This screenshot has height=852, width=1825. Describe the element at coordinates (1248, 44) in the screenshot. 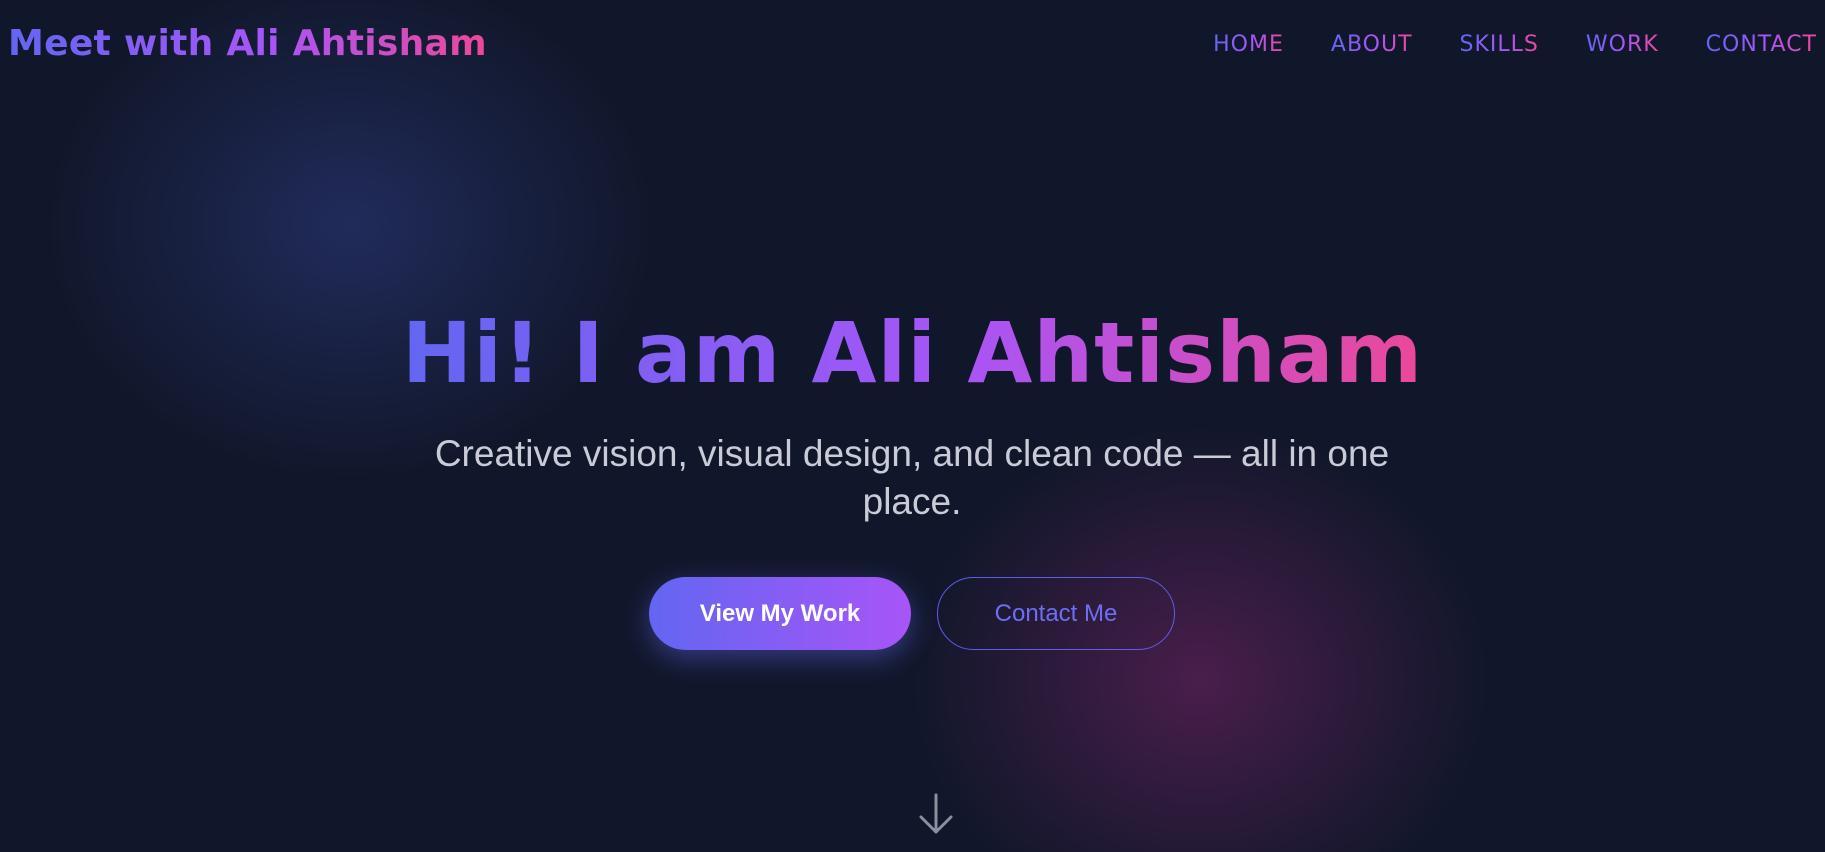

I see `nav-home: HOME` at that location.